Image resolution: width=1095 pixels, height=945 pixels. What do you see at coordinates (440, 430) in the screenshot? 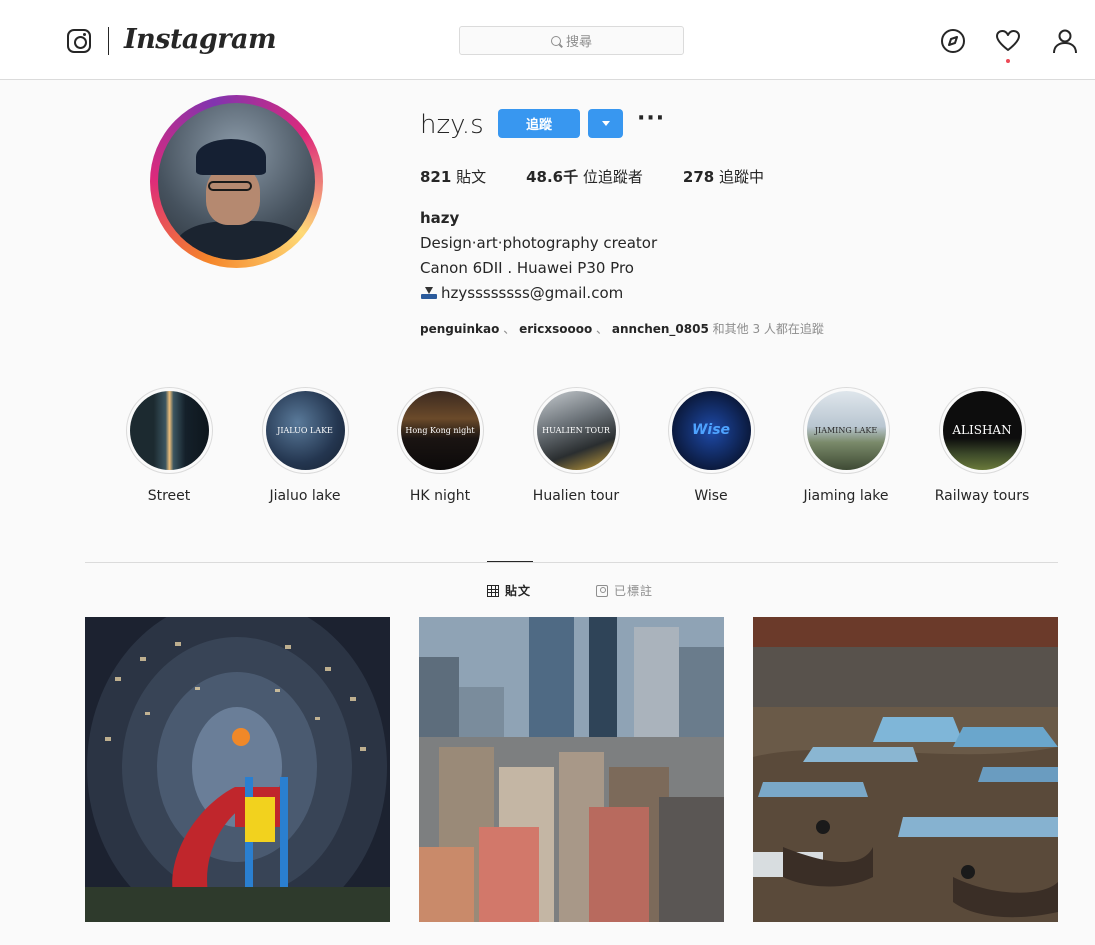
I see `highlight-cover: Hong Kong night` at bounding box center [440, 430].